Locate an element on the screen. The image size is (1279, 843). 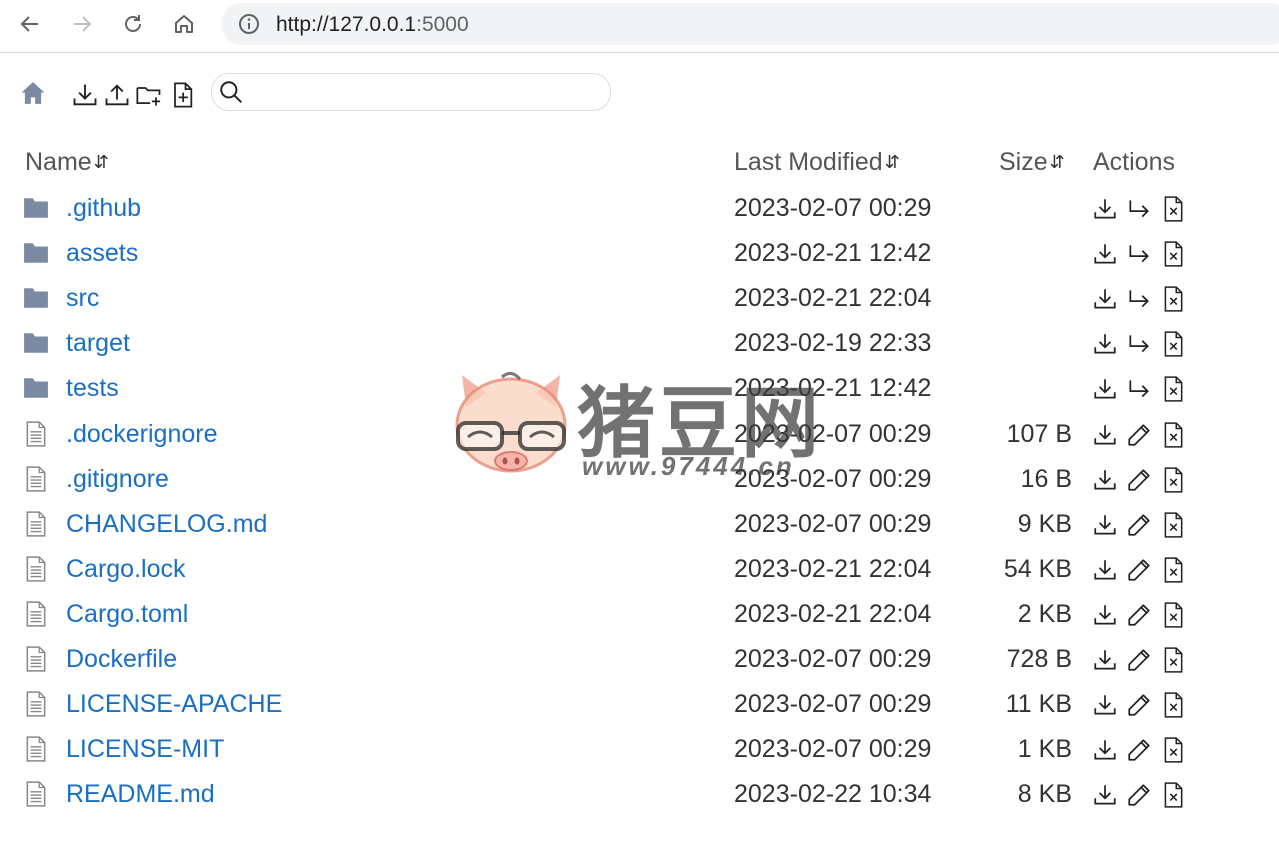
file-name-link: tests is located at coordinates (92, 388).